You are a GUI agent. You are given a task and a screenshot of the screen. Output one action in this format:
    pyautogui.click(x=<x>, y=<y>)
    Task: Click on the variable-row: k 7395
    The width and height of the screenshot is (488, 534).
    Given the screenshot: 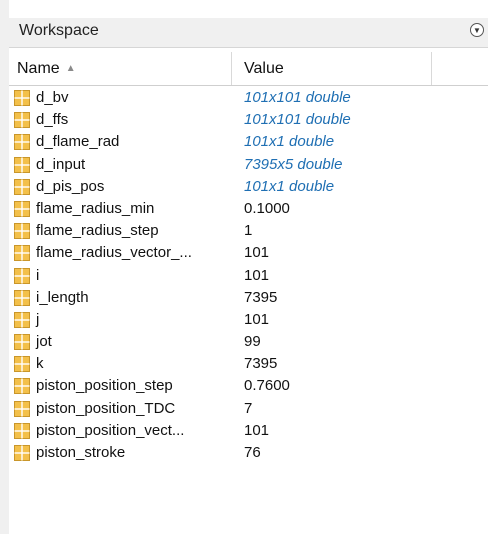 What is the action you would take?
    pyautogui.click(x=248, y=364)
    